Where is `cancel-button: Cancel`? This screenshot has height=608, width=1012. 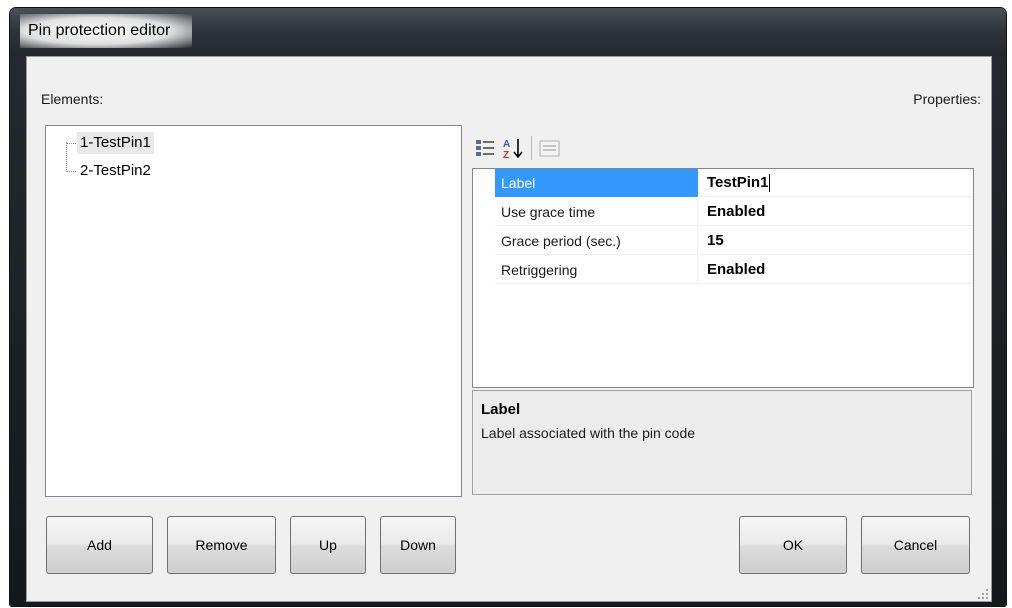 cancel-button: Cancel is located at coordinates (915, 545).